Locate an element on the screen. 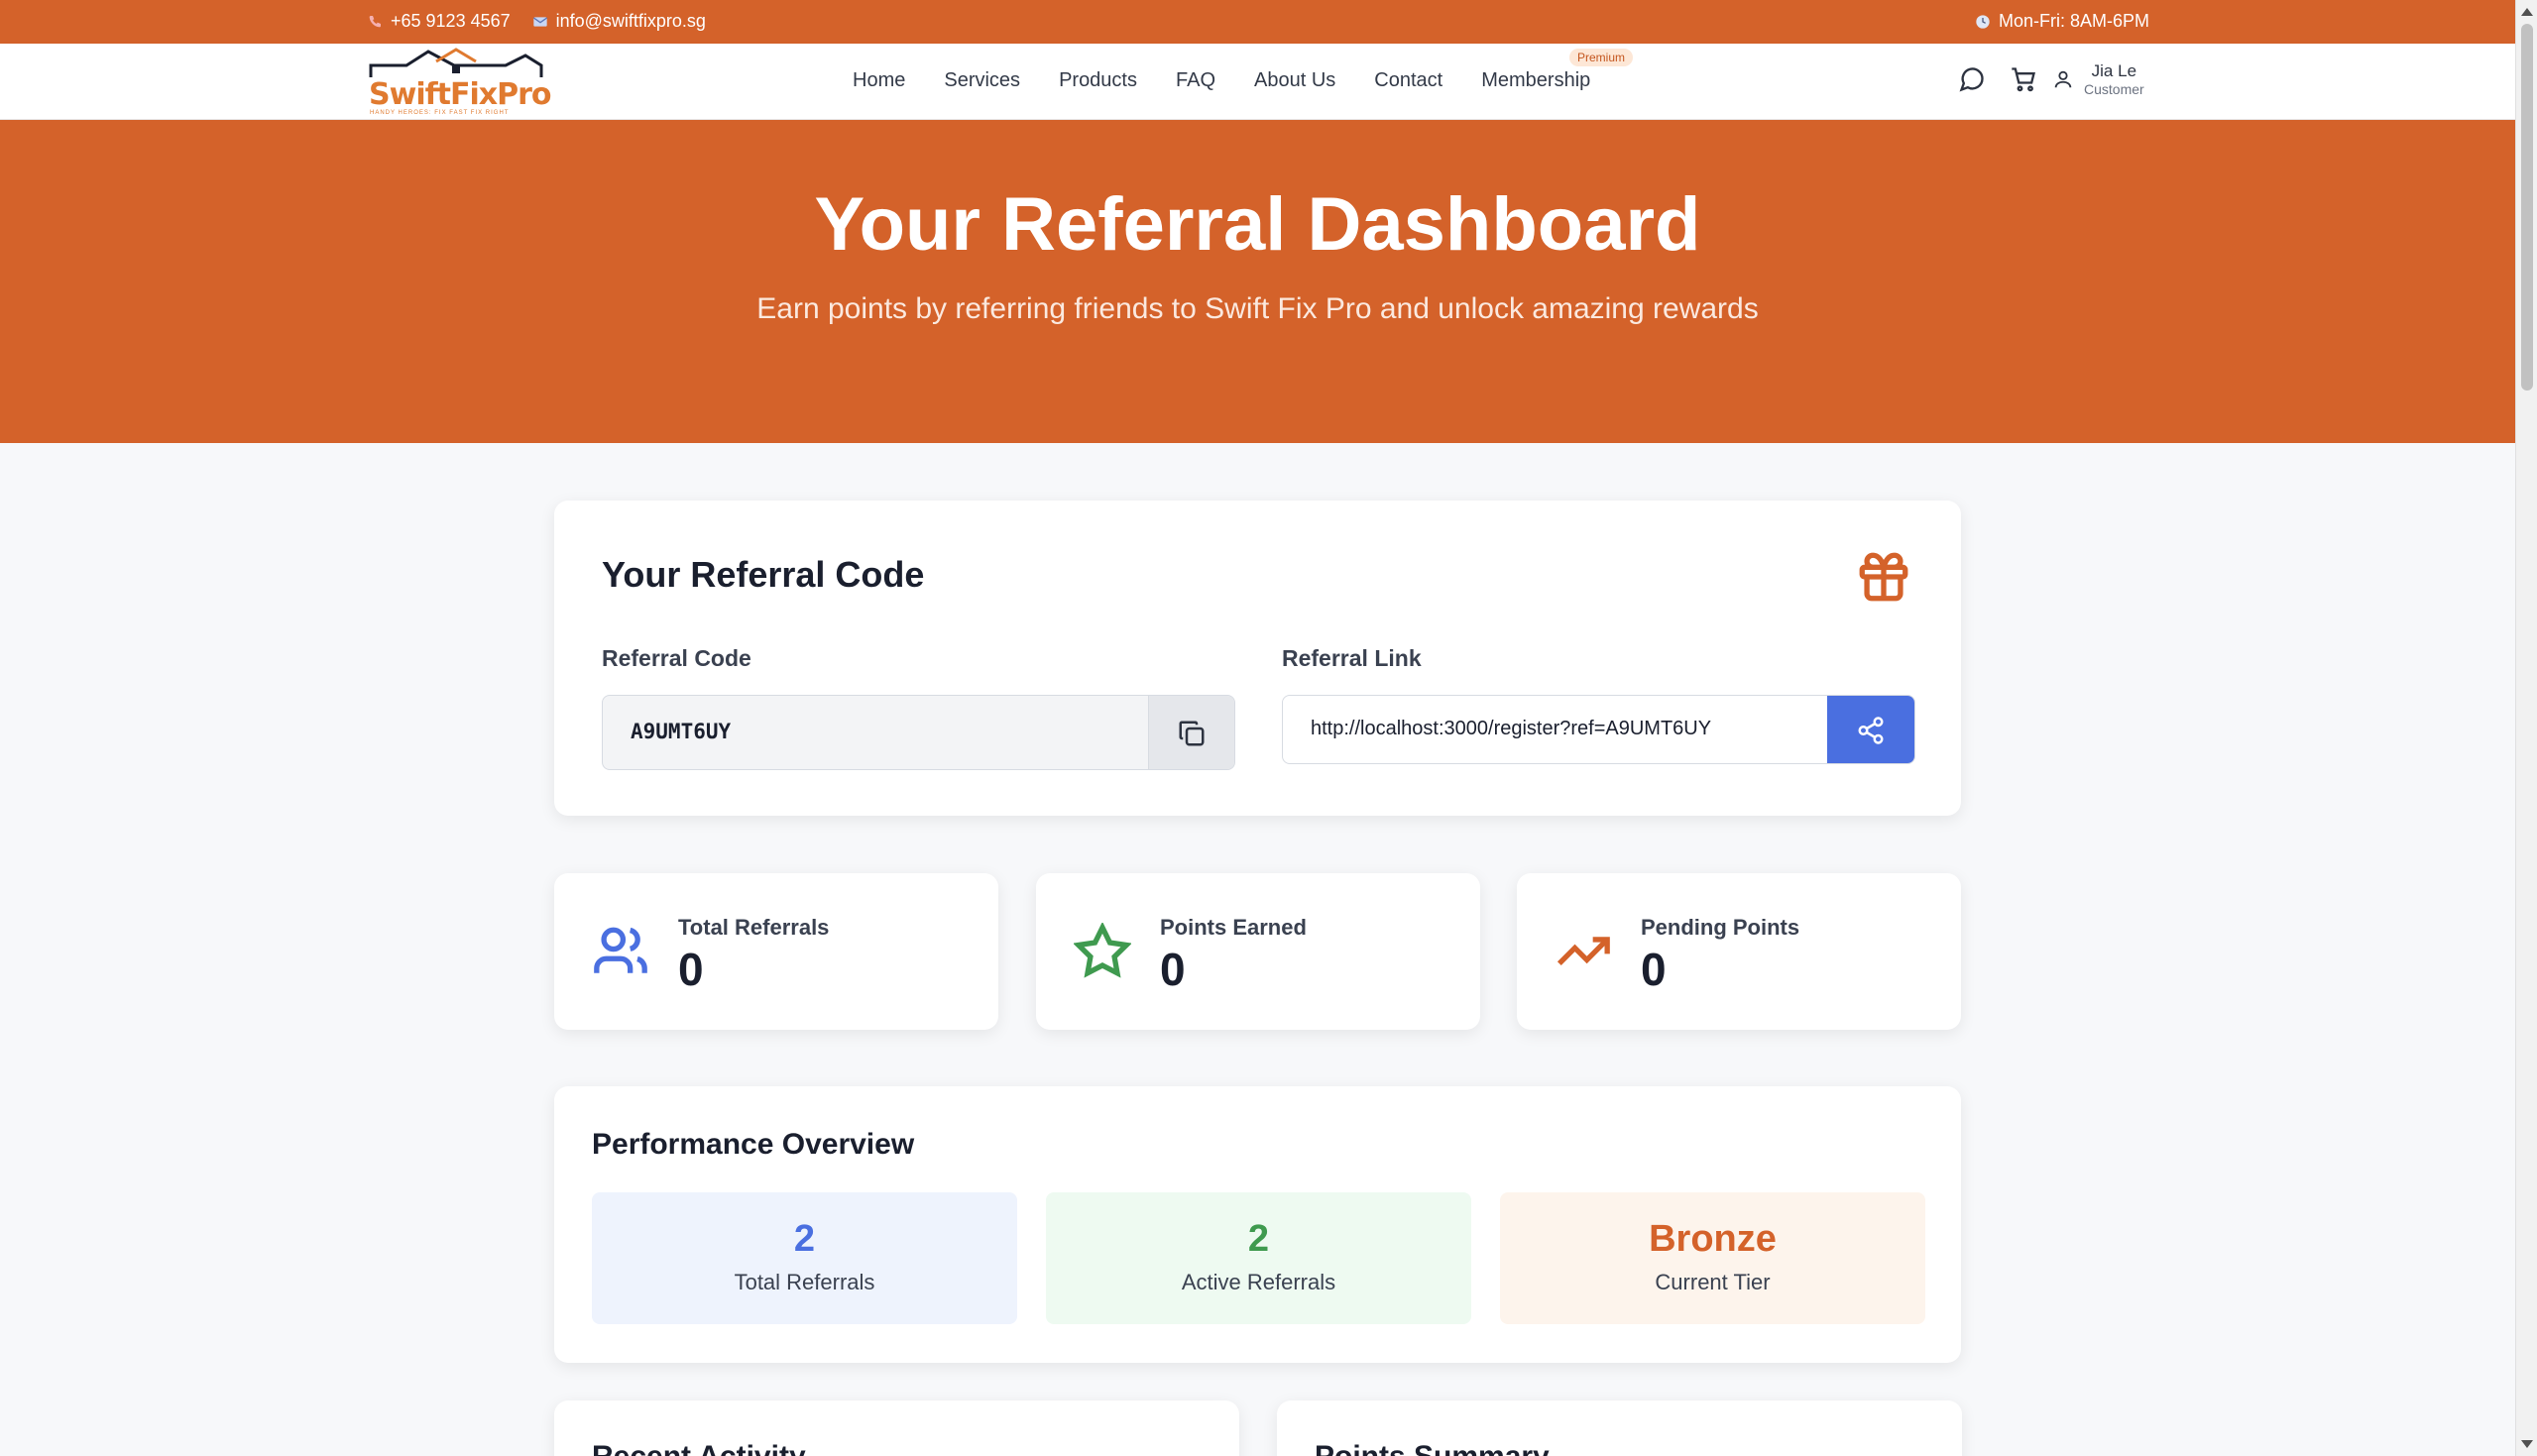 This screenshot has width=2537, height=1456. perf-label: Total Referrals is located at coordinates (804, 1282).